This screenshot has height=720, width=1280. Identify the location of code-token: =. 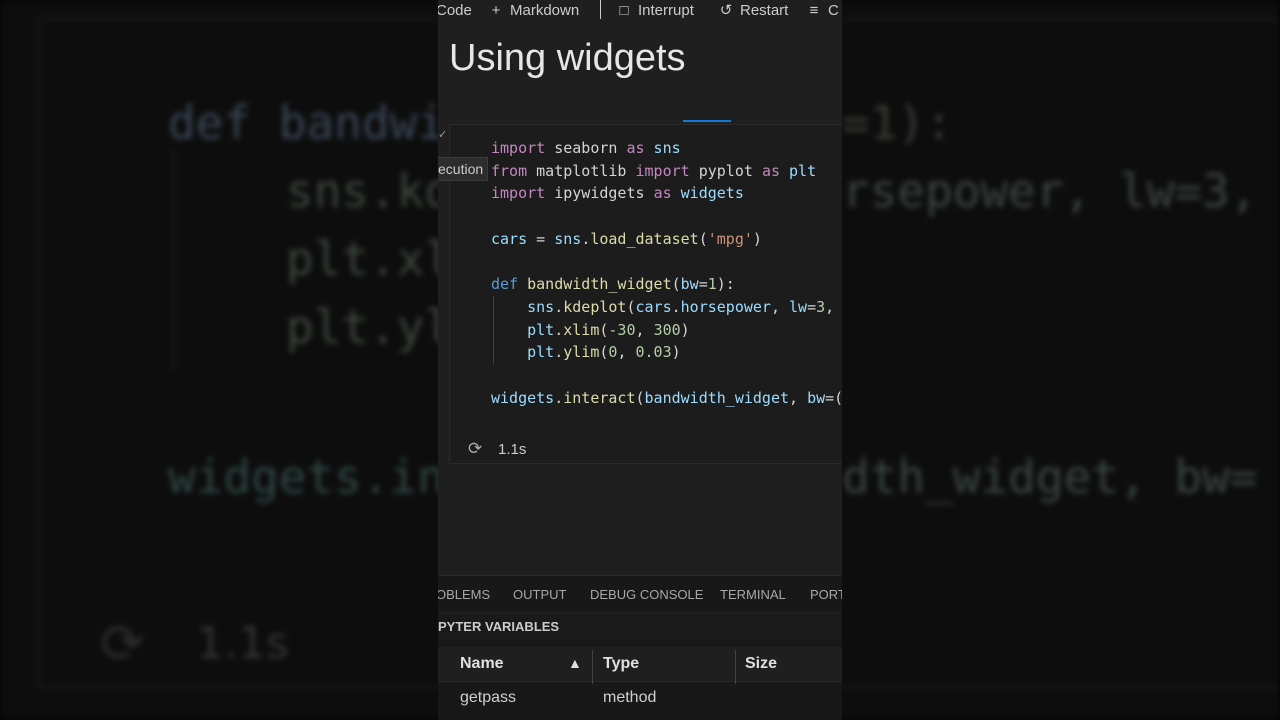
(703, 284).